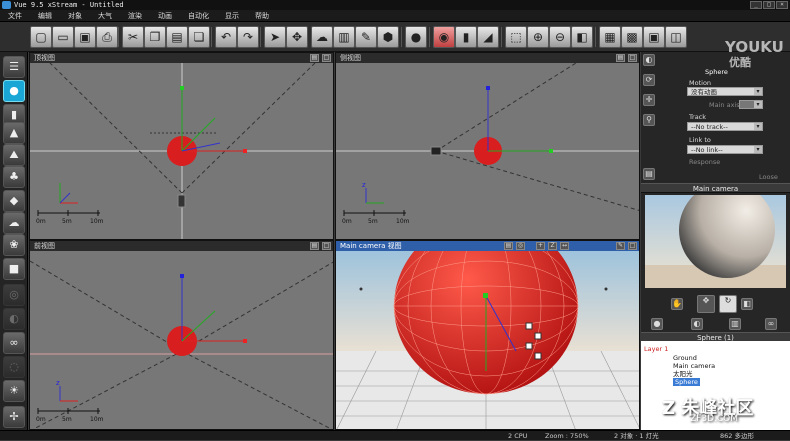  Describe the element at coordinates (198, 16) in the screenshot. I see `menu-automation: 自动化` at that location.